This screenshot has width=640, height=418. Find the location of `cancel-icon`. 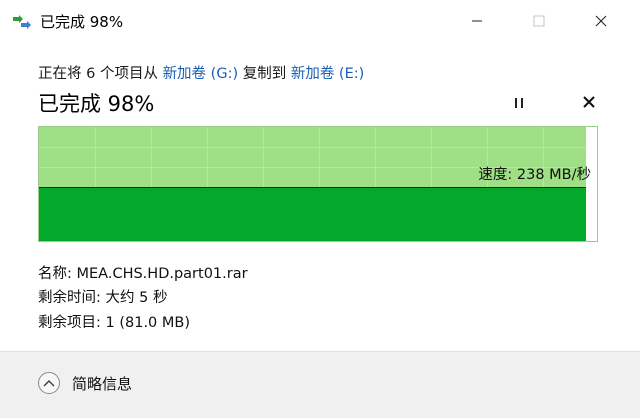

cancel-icon is located at coordinates (589, 103).